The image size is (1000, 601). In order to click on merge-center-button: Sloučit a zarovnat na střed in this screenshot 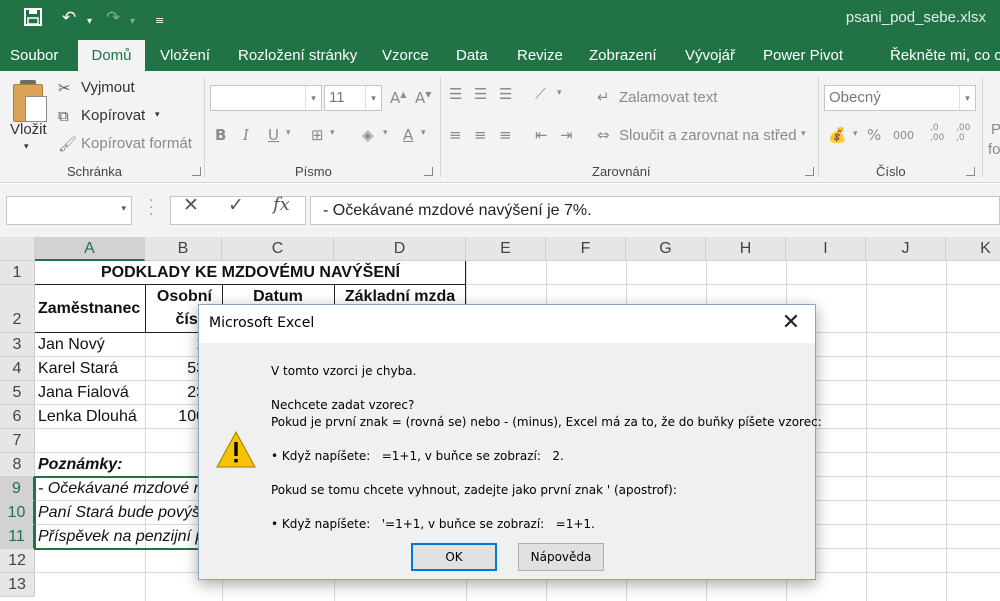, I will do `click(708, 135)`.